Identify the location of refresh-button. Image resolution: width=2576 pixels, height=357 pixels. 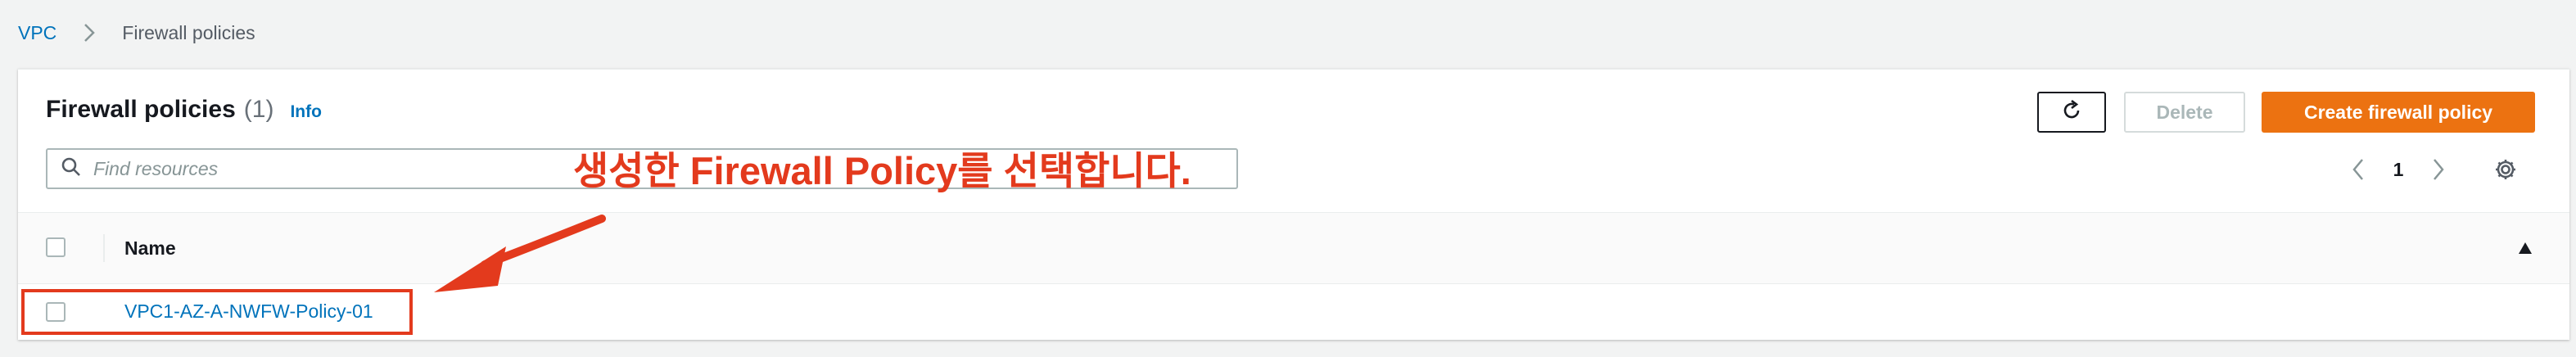
(2071, 112).